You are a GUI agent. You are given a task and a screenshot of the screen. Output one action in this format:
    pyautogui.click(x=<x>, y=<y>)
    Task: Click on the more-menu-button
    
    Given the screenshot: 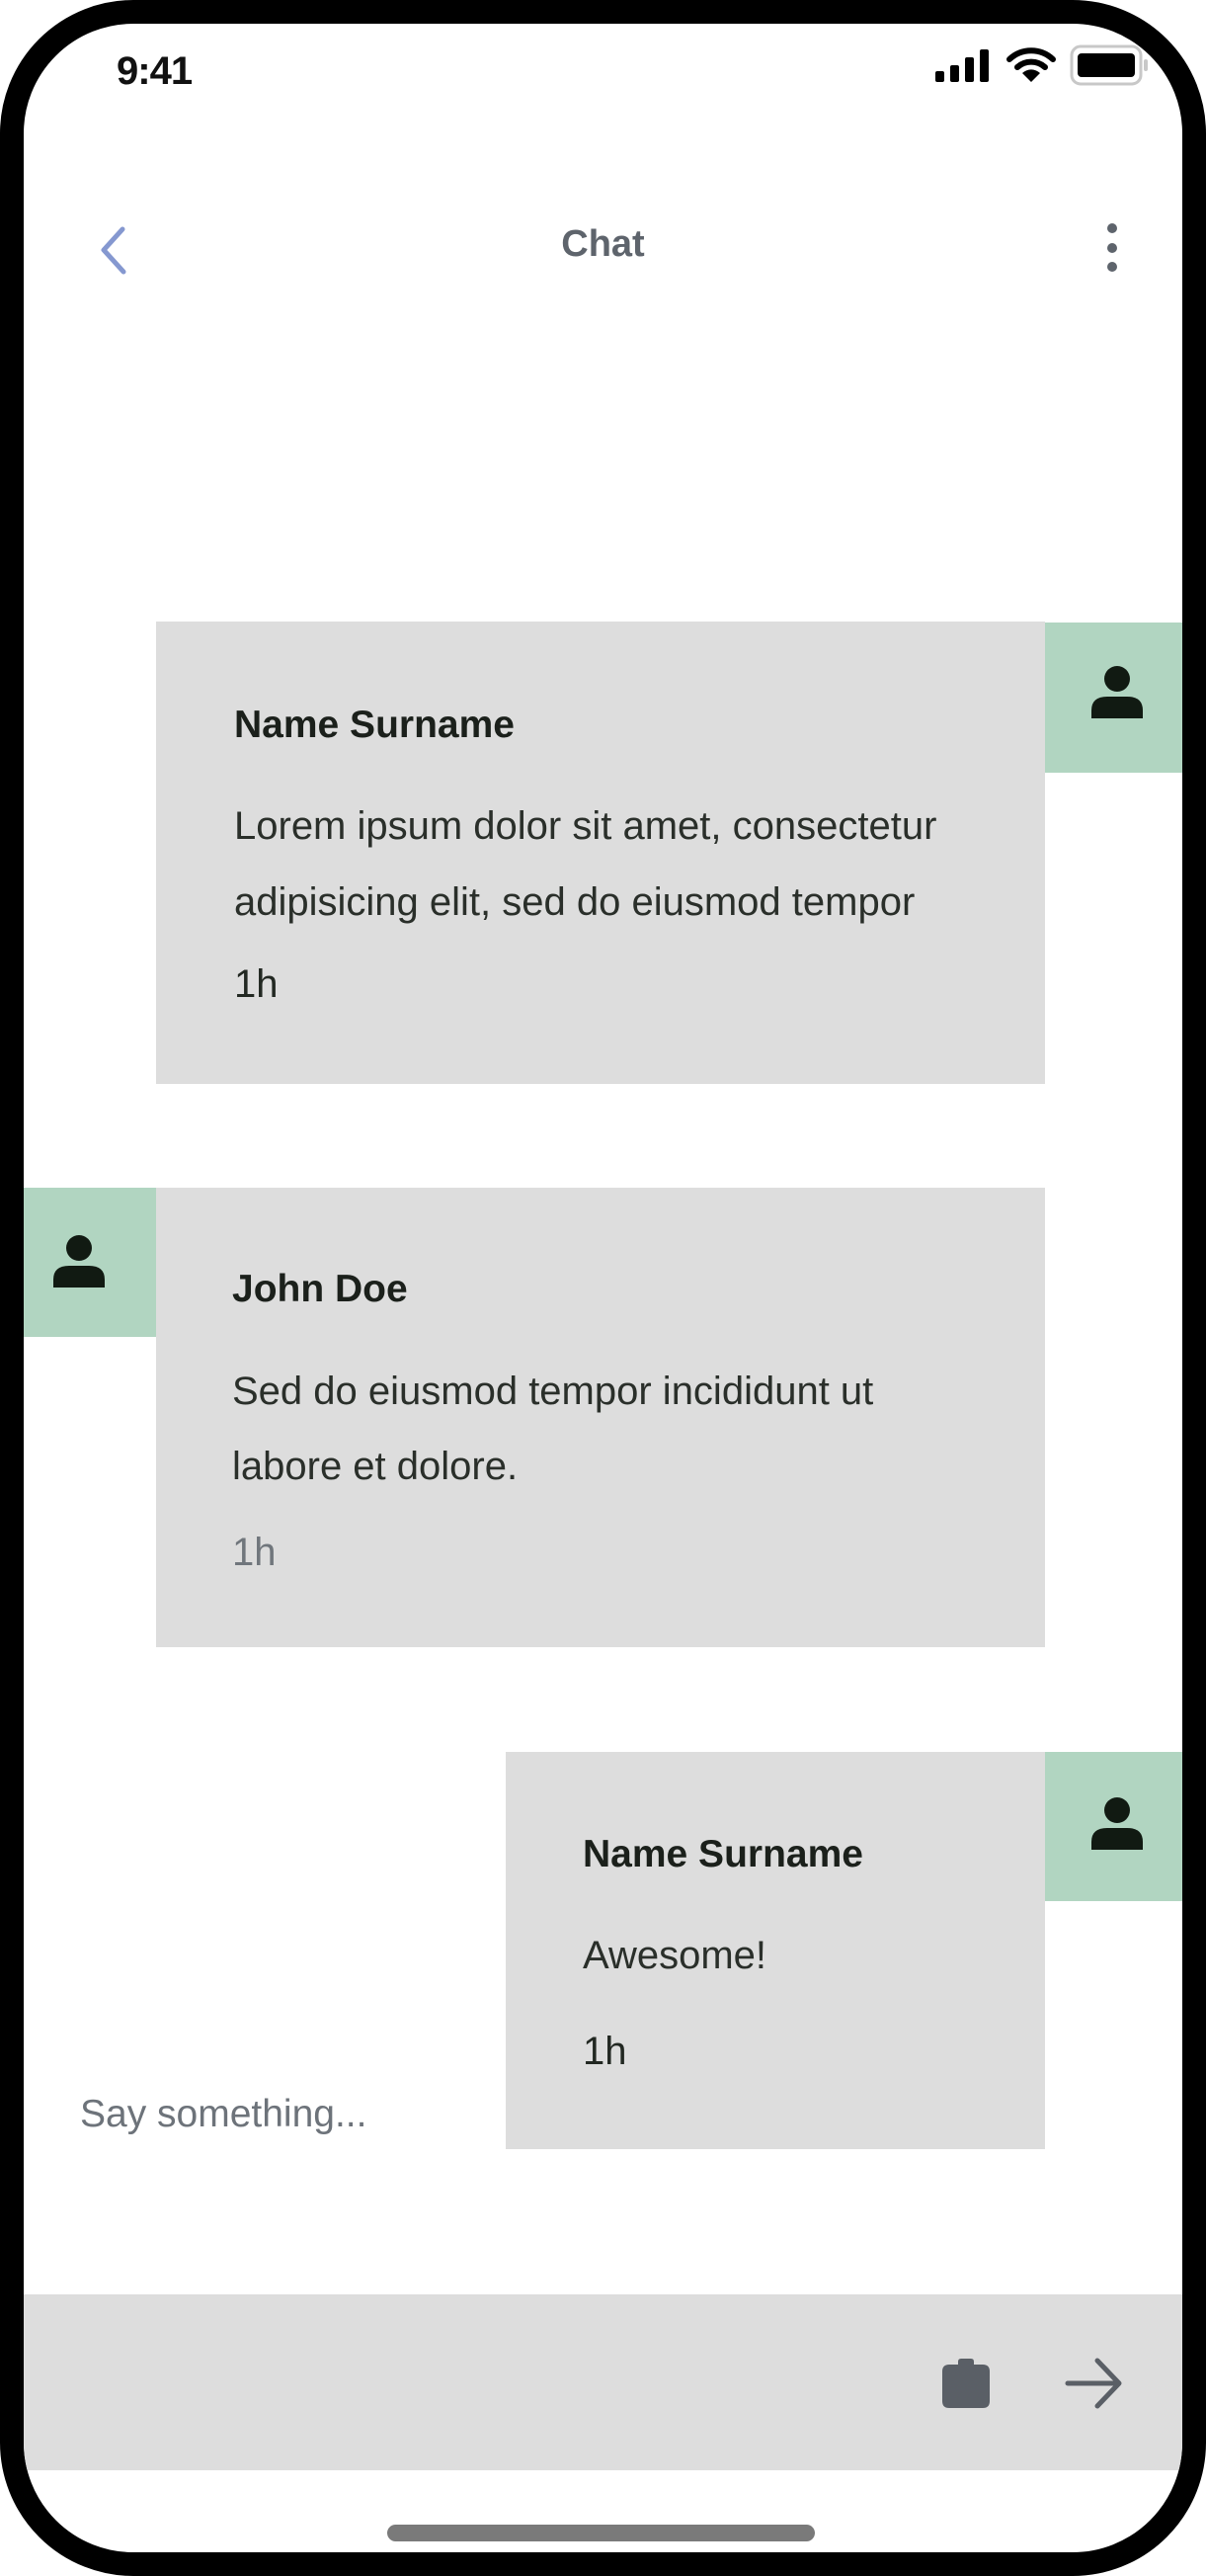 What is the action you would take?
    pyautogui.click(x=1112, y=249)
    